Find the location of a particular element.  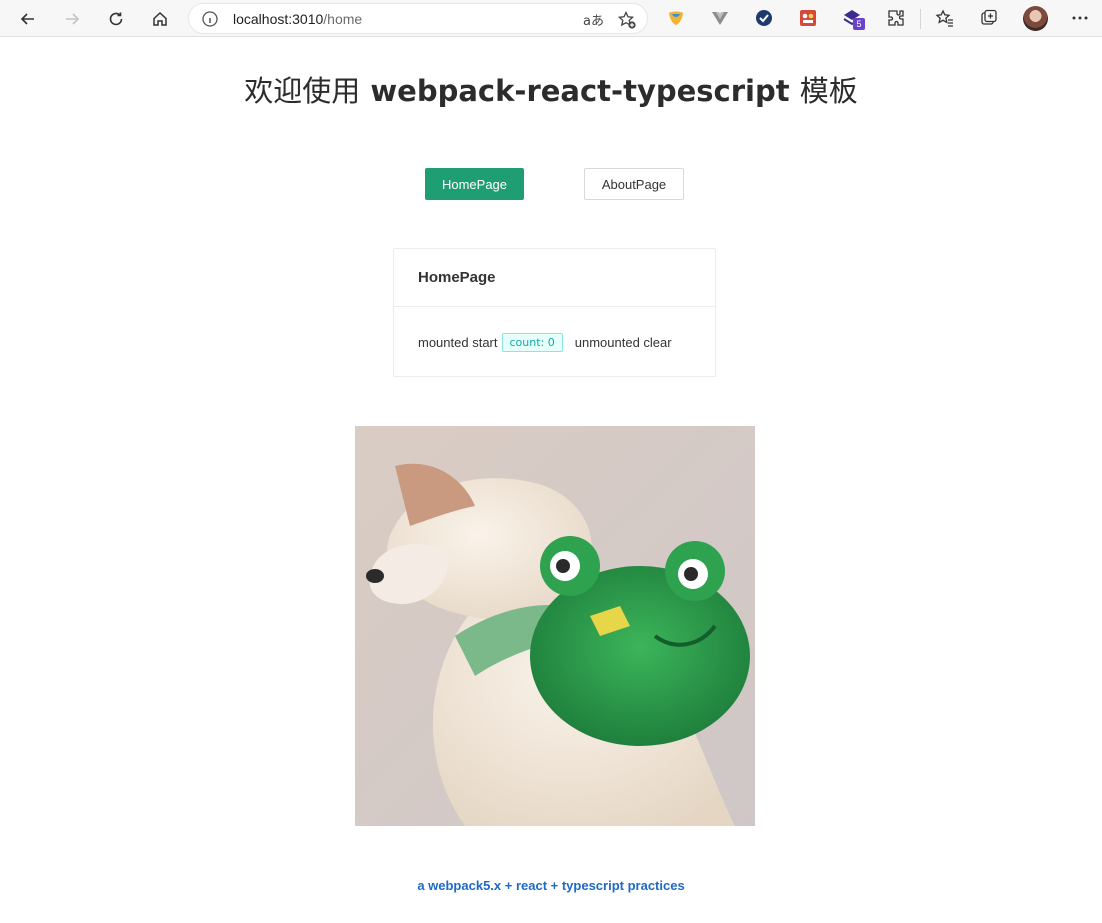

layers-extension: 5 is located at coordinates (853, 19).